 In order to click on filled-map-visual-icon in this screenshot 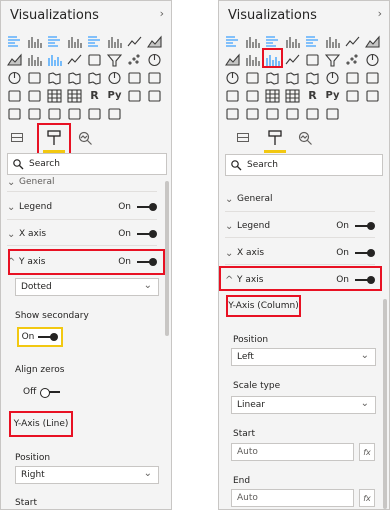, I will do `click(292, 77)`.